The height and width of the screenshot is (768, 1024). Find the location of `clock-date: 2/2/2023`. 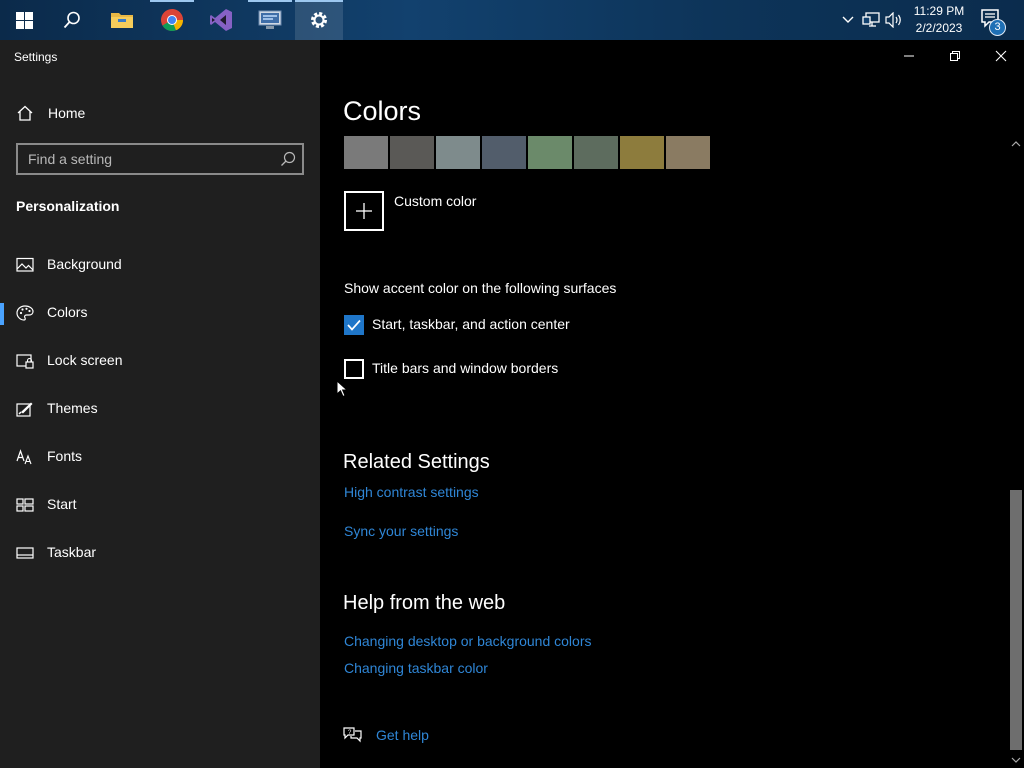

clock-date: 2/2/2023 is located at coordinates (939, 28).